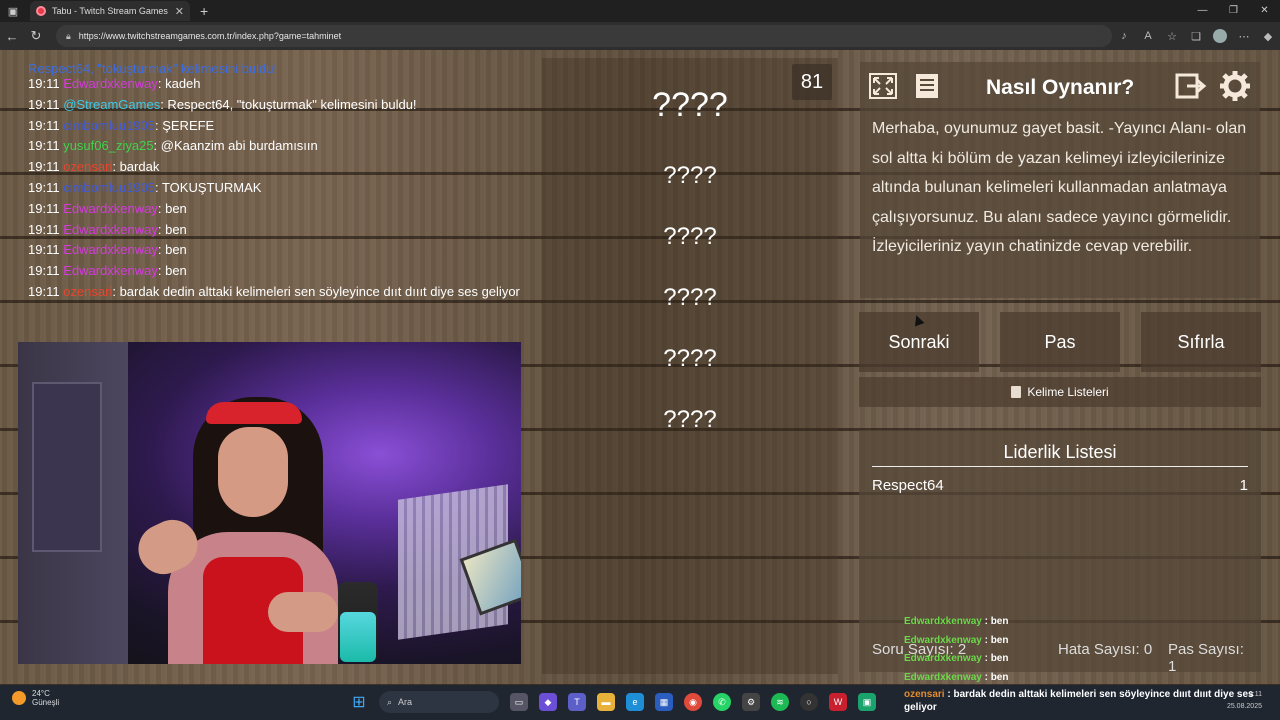 The image size is (1280, 720). What do you see at coordinates (1060, 466) in the screenshot?
I see `divider` at bounding box center [1060, 466].